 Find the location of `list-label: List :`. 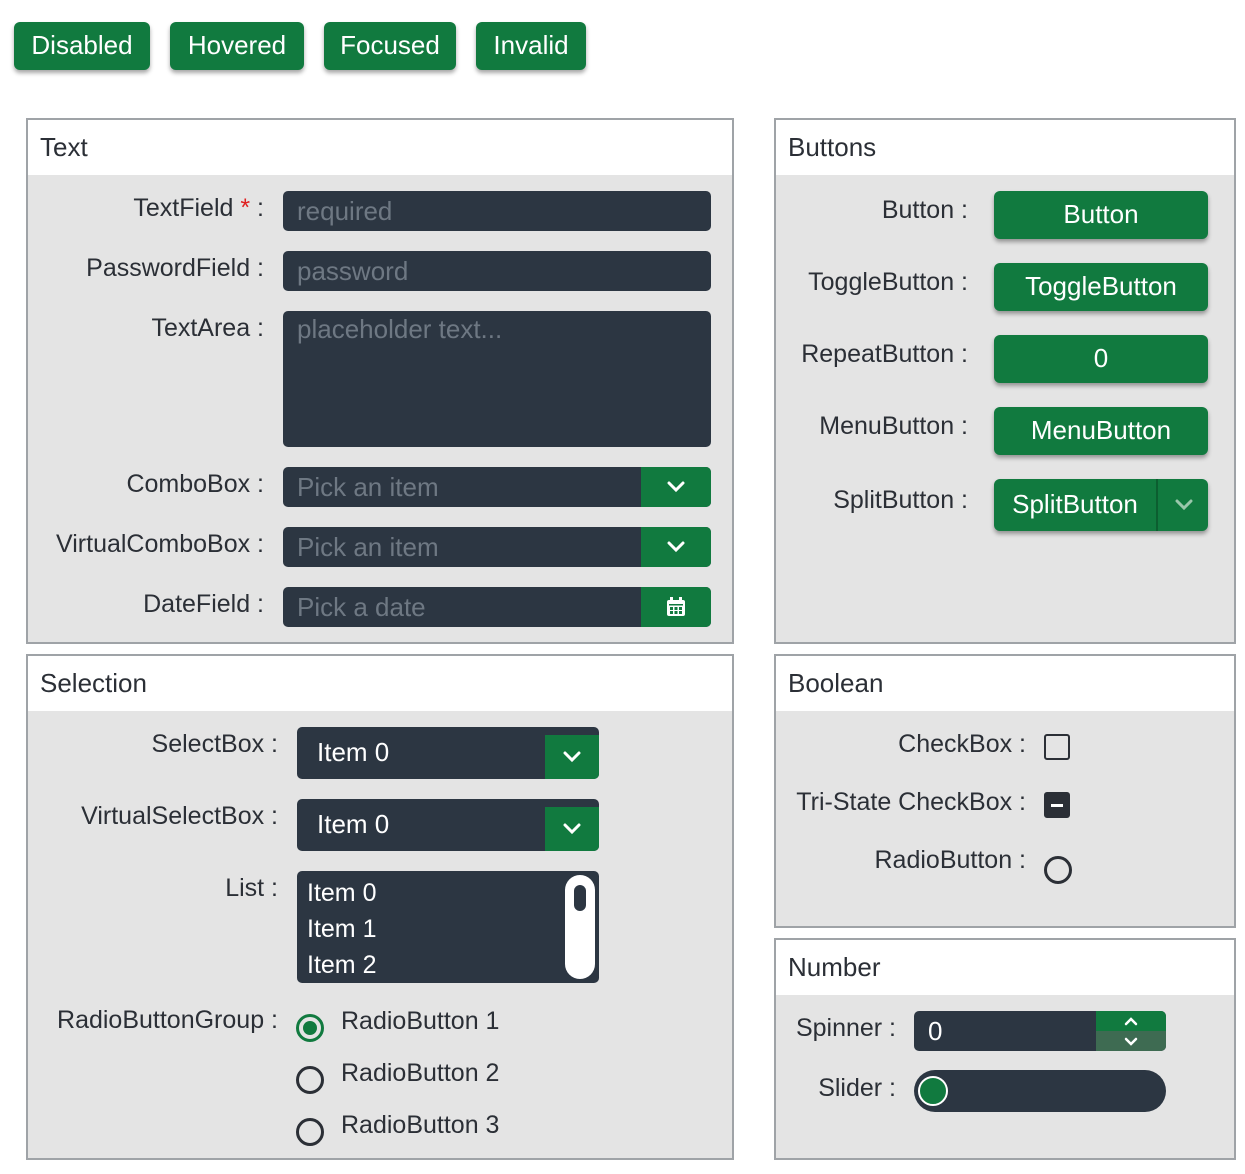

list-label: List : is located at coordinates (251, 888).